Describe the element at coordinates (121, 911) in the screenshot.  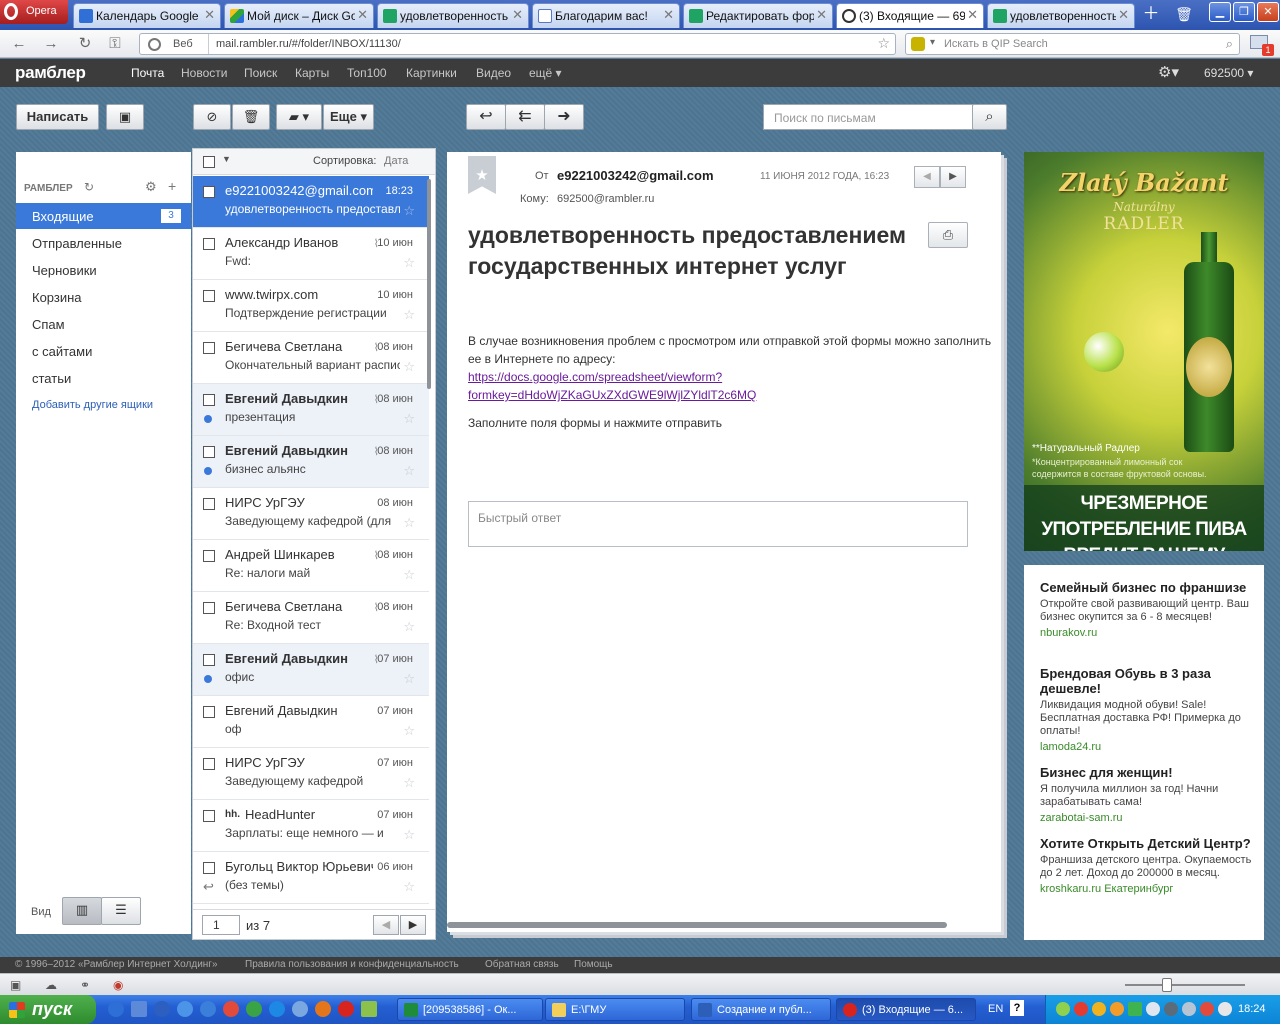
I see `view-list-button: ☰` at that location.